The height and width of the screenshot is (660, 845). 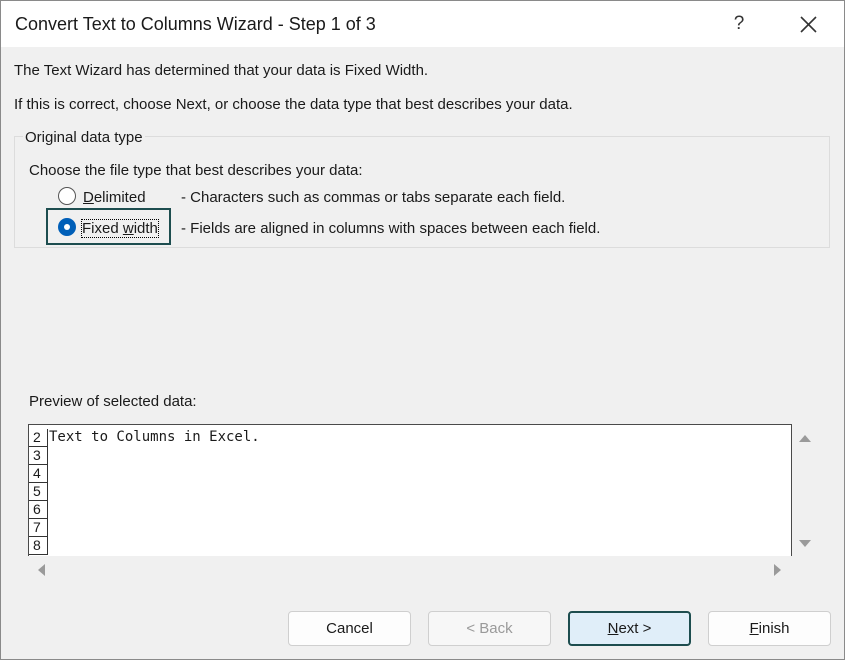 I want to click on row-number: 2, so click(x=38, y=438).